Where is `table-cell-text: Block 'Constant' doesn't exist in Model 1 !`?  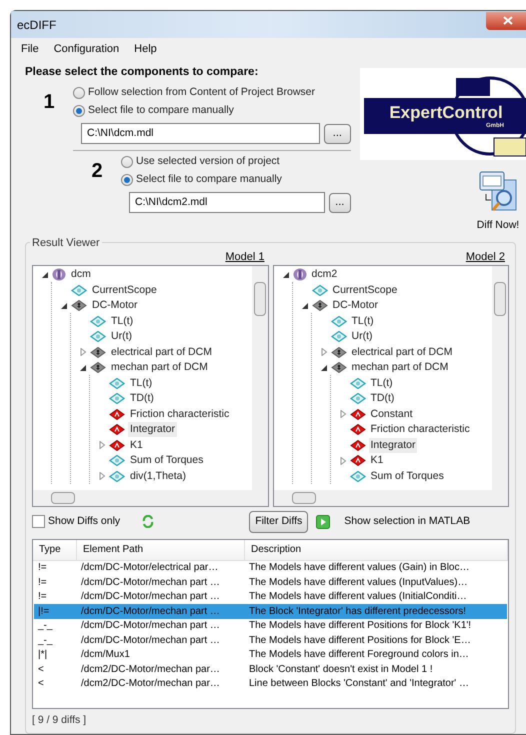 table-cell-text: Block 'Constant' doesn't exist in Model 1 ! is located at coordinates (341, 669).